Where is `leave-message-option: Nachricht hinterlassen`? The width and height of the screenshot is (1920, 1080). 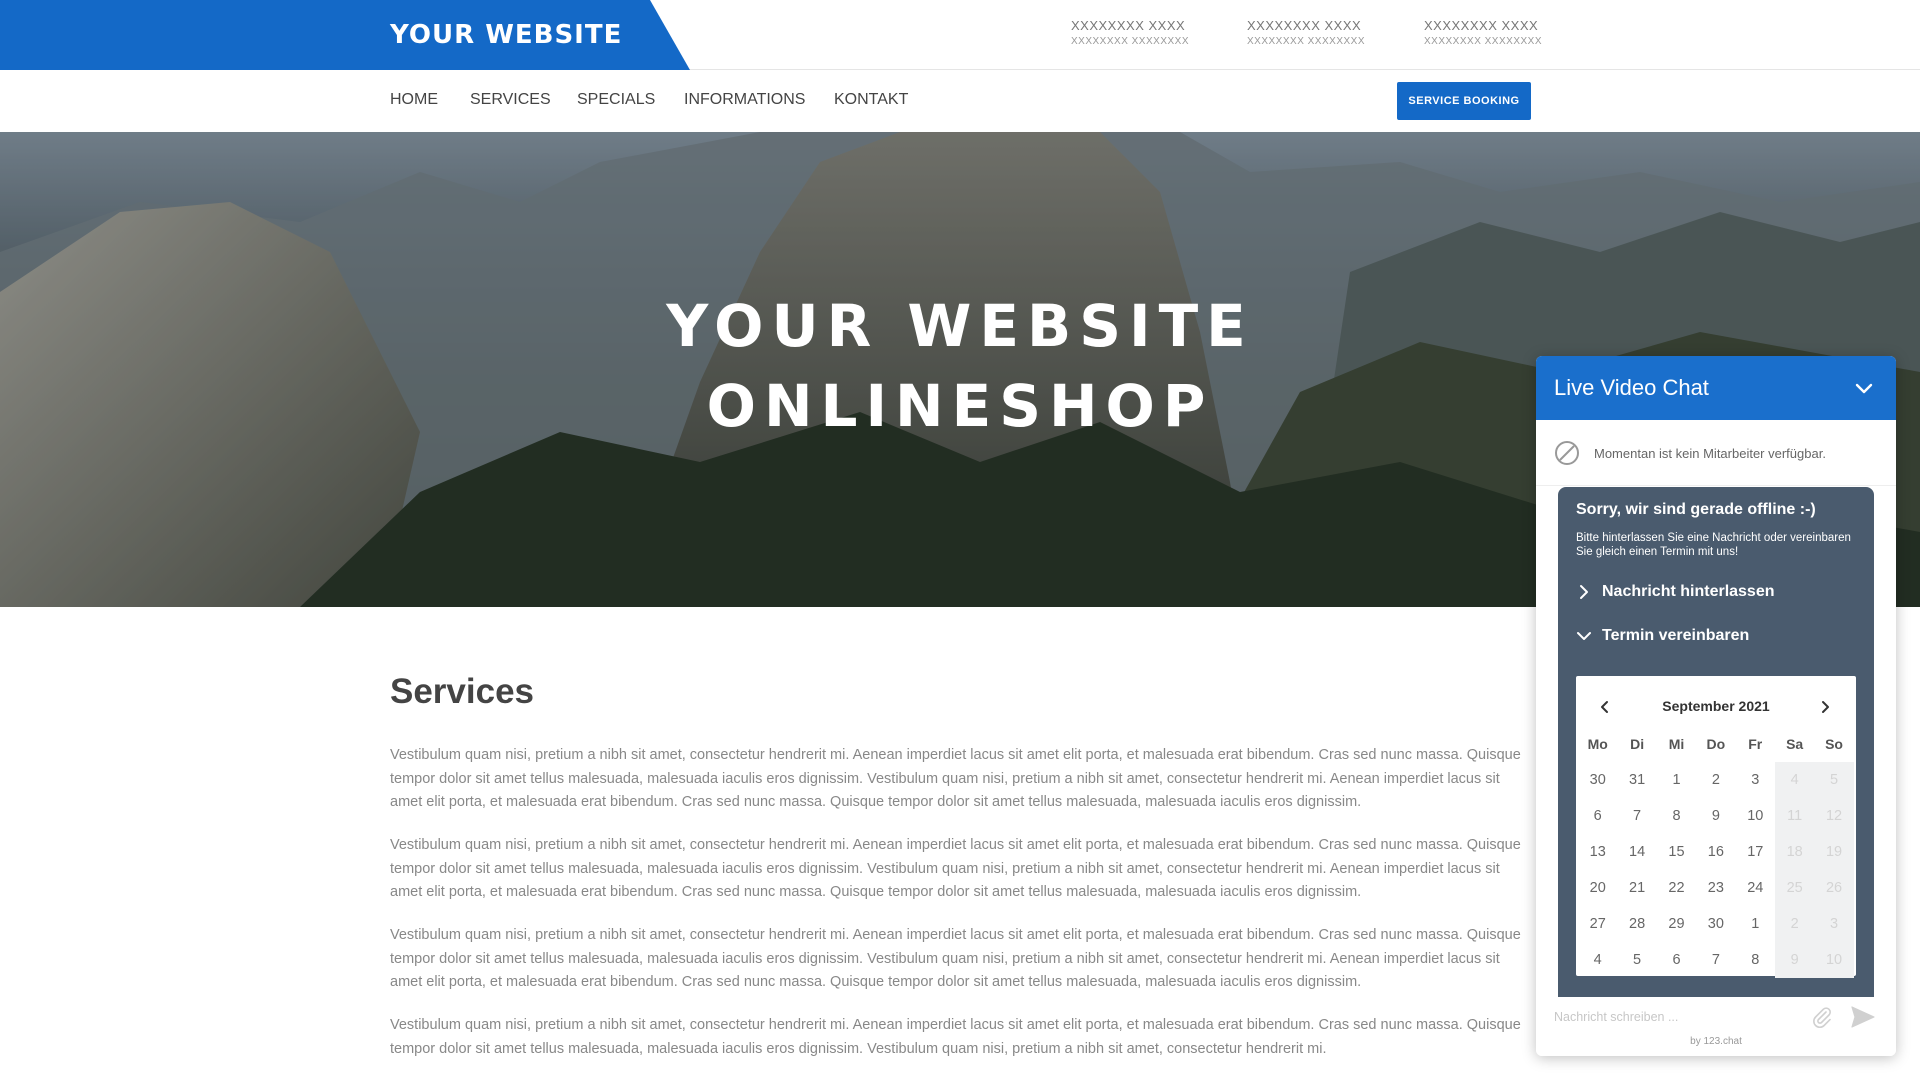 leave-message-option: Nachricht hinterlassen is located at coordinates (1675, 592).